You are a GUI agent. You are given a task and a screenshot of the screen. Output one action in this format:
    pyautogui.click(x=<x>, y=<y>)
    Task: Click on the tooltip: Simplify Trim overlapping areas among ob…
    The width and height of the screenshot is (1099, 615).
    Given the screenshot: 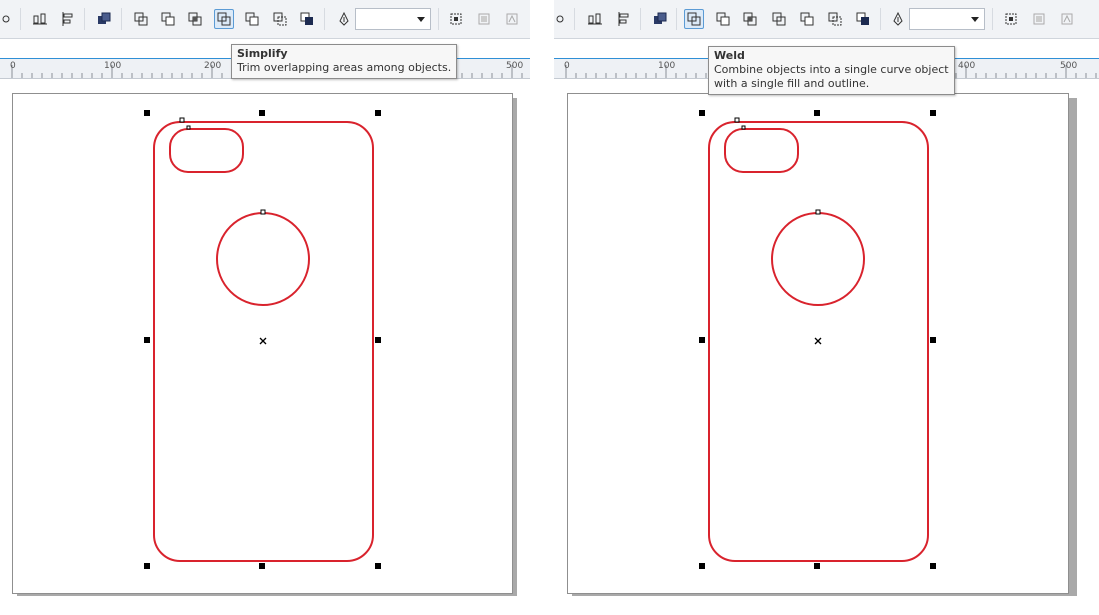 What is the action you would take?
    pyautogui.click(x=344, y=61)
    